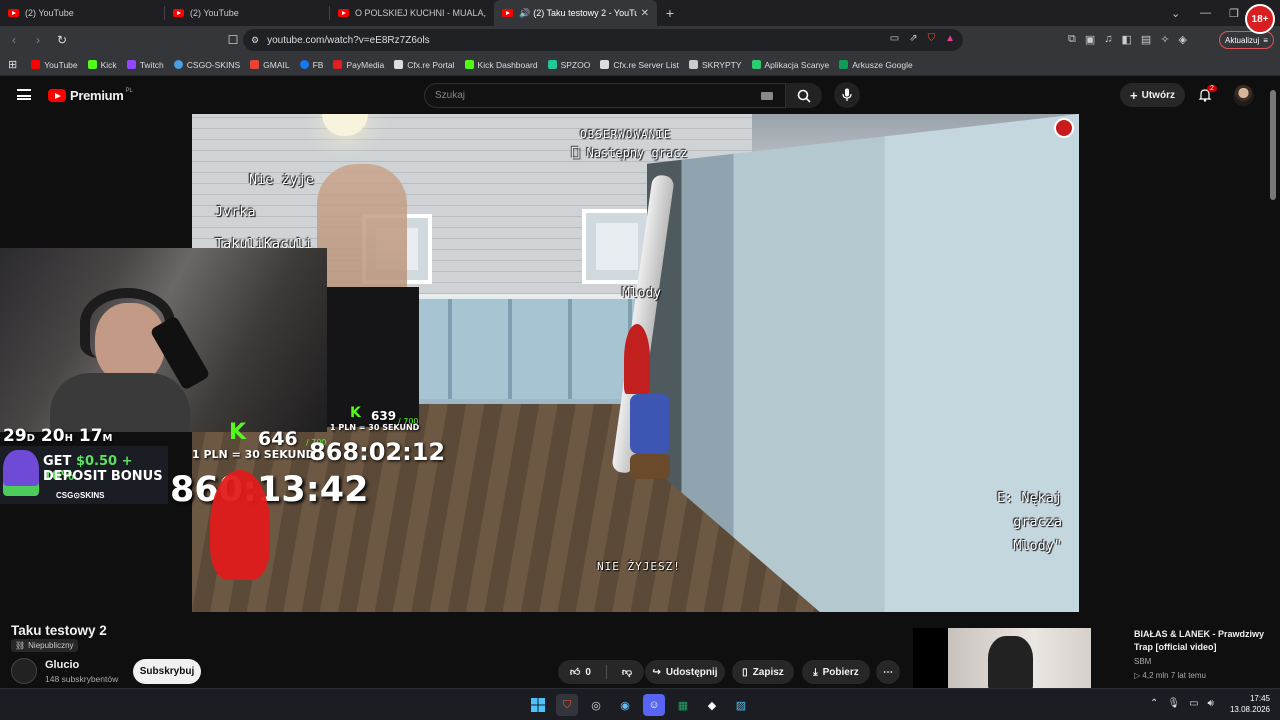  What do you see at coordinates (538, 705) in the screenshot?
I see `windows-start-icon` at bounding box center [538, 705].